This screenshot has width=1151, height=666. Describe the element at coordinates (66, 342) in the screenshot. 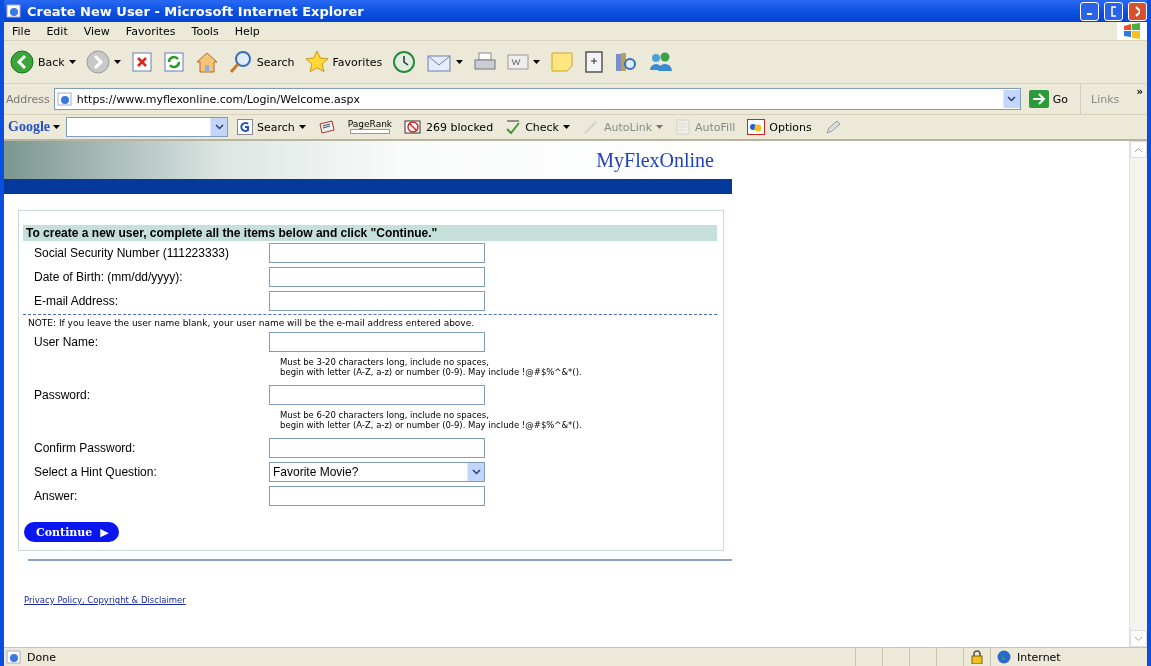

I see `field-label: User Name:` at that location.